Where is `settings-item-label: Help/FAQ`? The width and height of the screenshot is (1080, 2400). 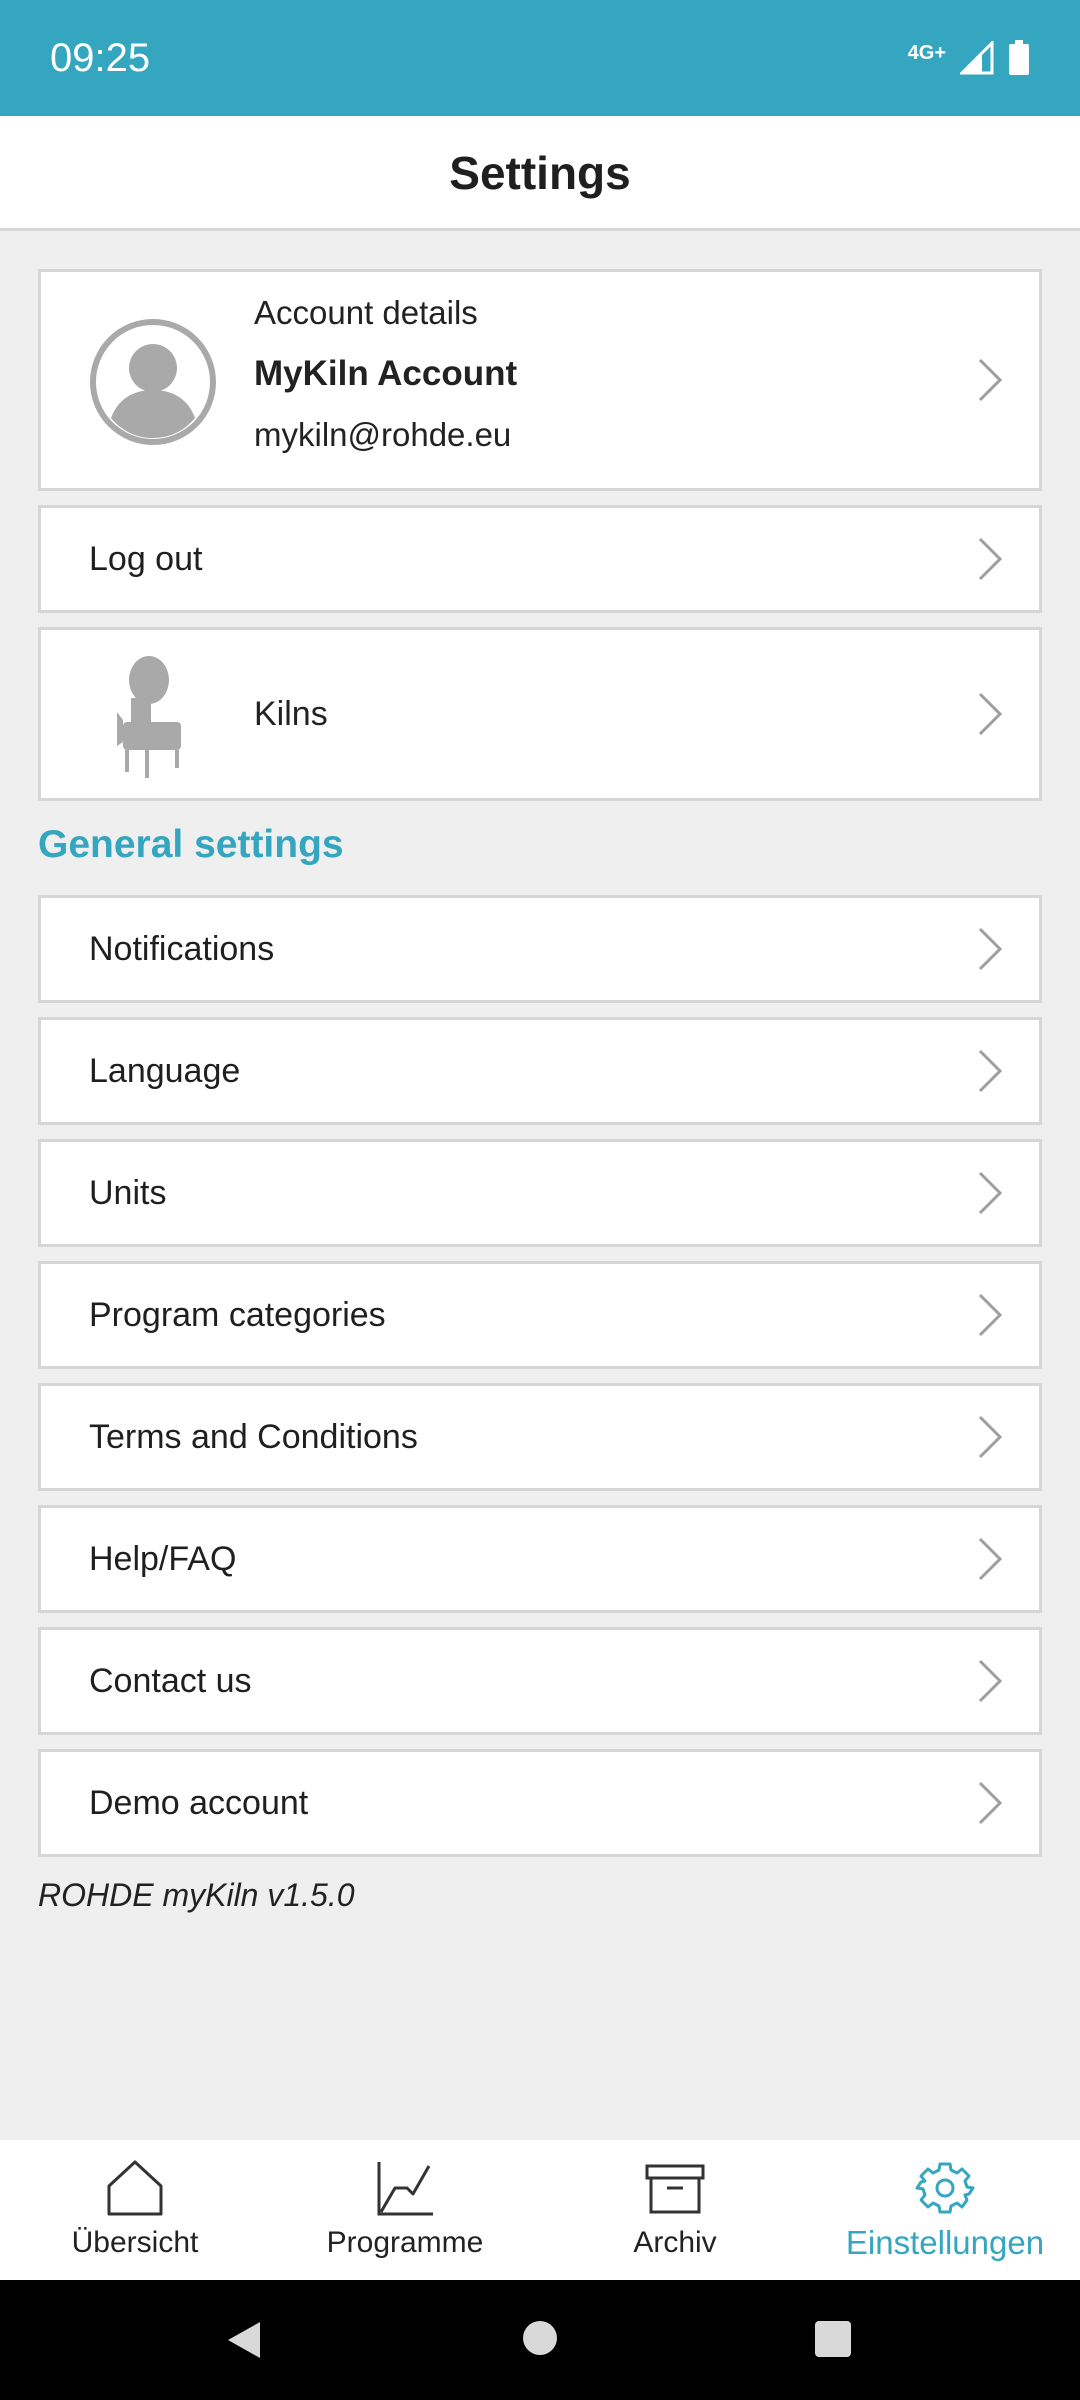 settings-item-label: Help/FAQ is located at coordinates (163, 1559).